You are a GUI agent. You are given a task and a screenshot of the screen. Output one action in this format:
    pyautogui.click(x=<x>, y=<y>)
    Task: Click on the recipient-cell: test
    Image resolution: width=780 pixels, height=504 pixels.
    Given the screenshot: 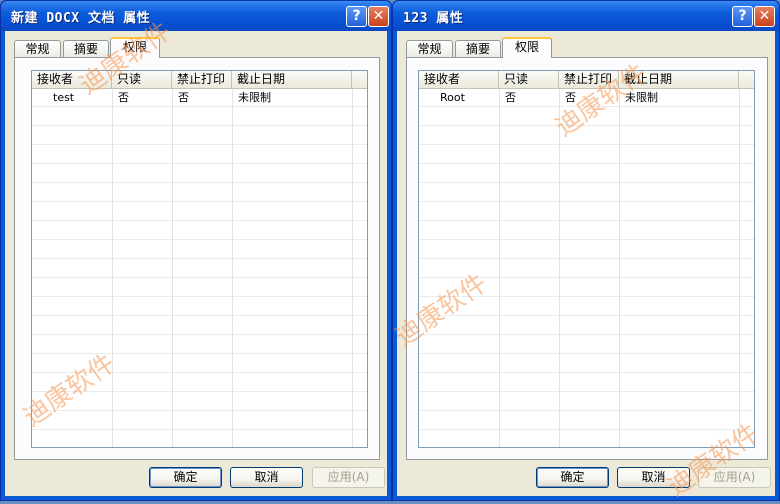 What is the action you would take?
    pyautogui.click(x=64, y=97)
    